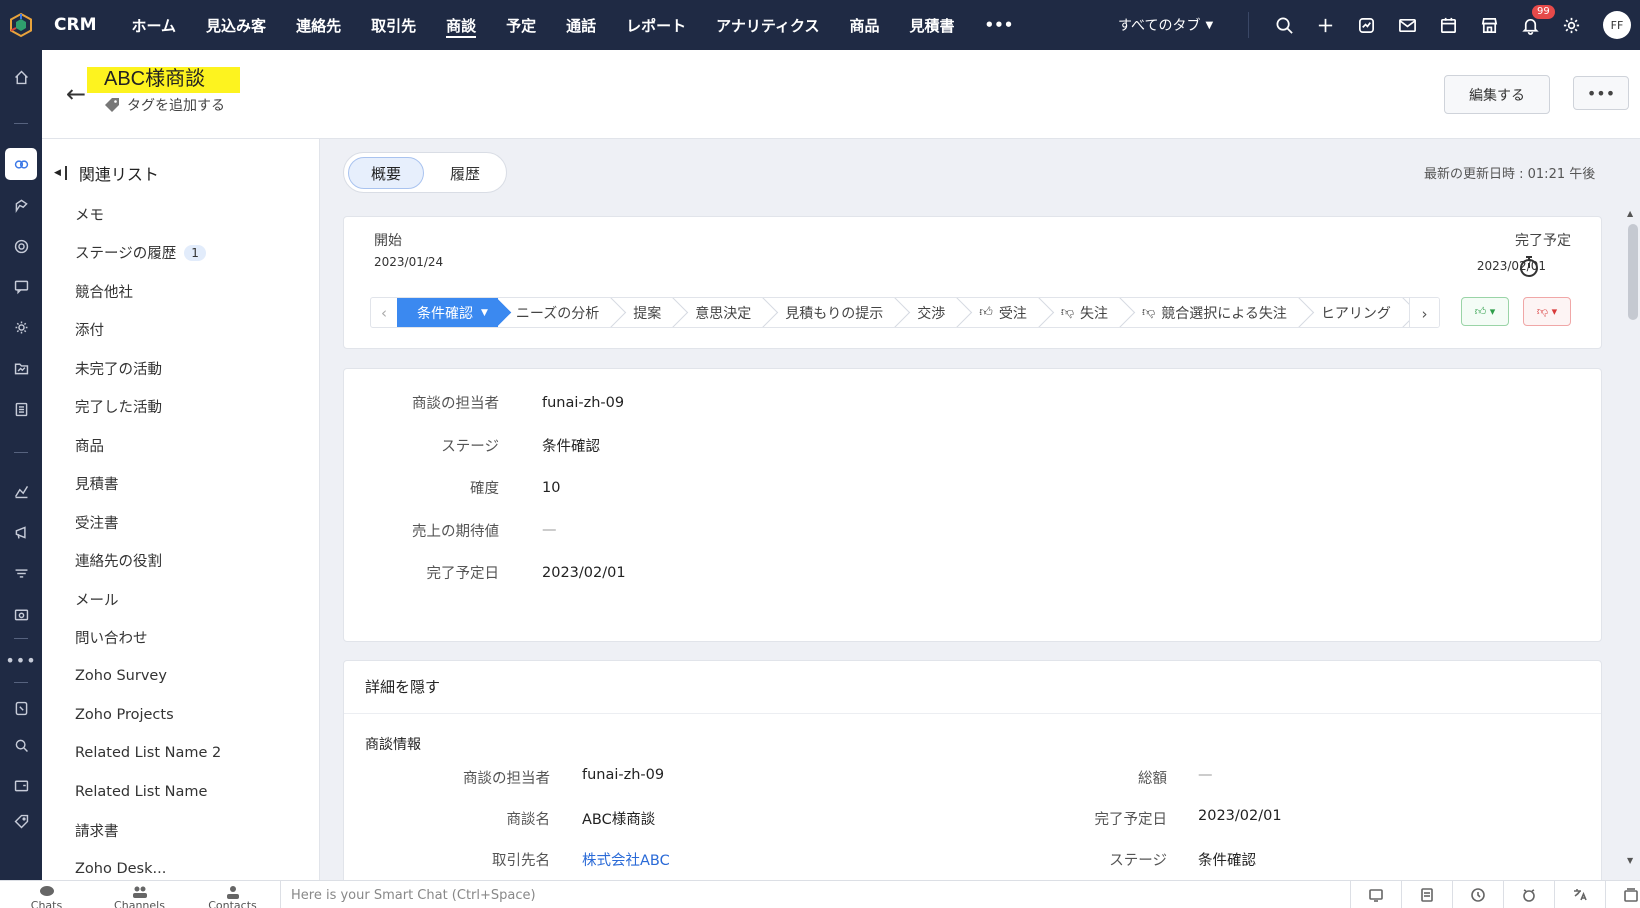  I want to click on search-icon, so click(1284, 25).